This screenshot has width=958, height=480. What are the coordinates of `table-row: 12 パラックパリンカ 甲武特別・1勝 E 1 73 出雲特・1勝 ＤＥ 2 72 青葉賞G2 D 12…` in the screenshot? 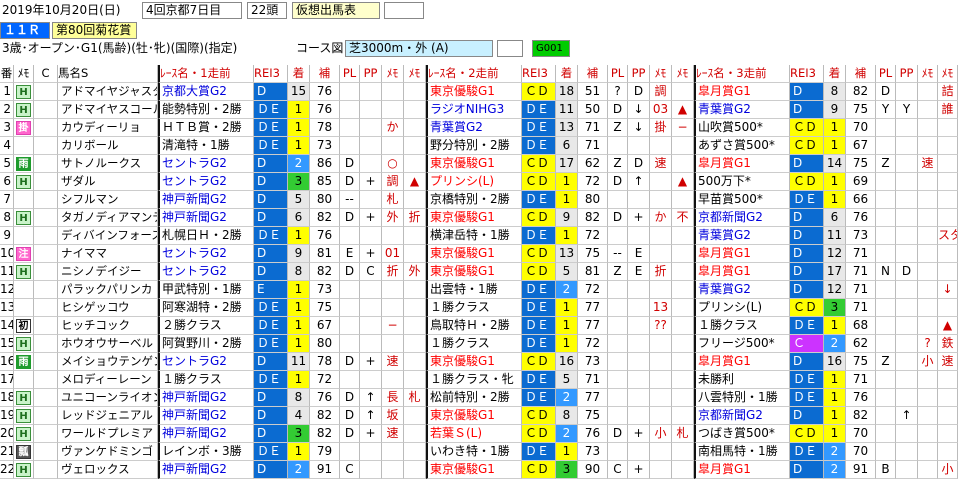 It's located at (479, 290).